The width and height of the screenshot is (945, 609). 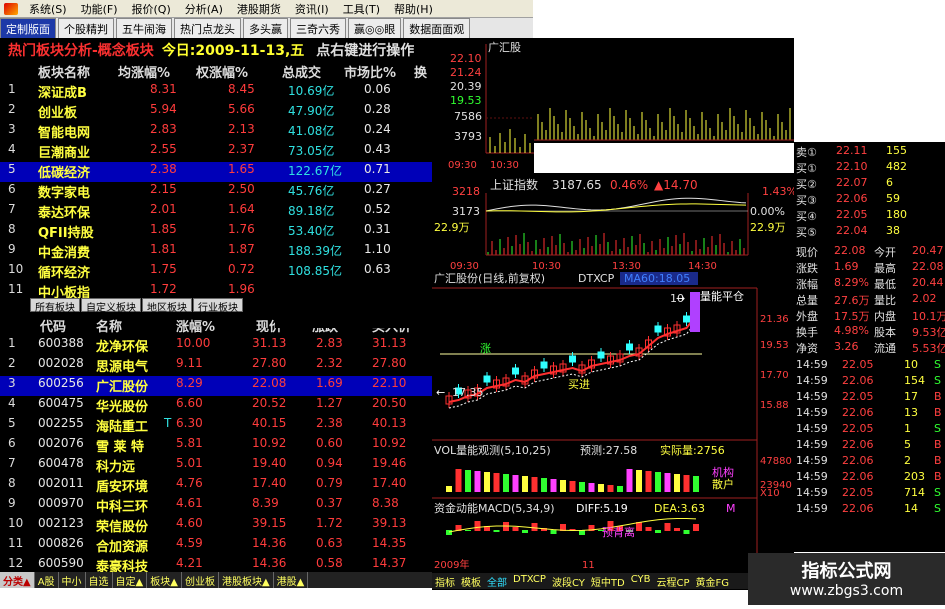 What do you see at coordinates (204, 9) in the screenshot?
I see `menu-analysis: 分析(A)` at bounding box center [204, 9].